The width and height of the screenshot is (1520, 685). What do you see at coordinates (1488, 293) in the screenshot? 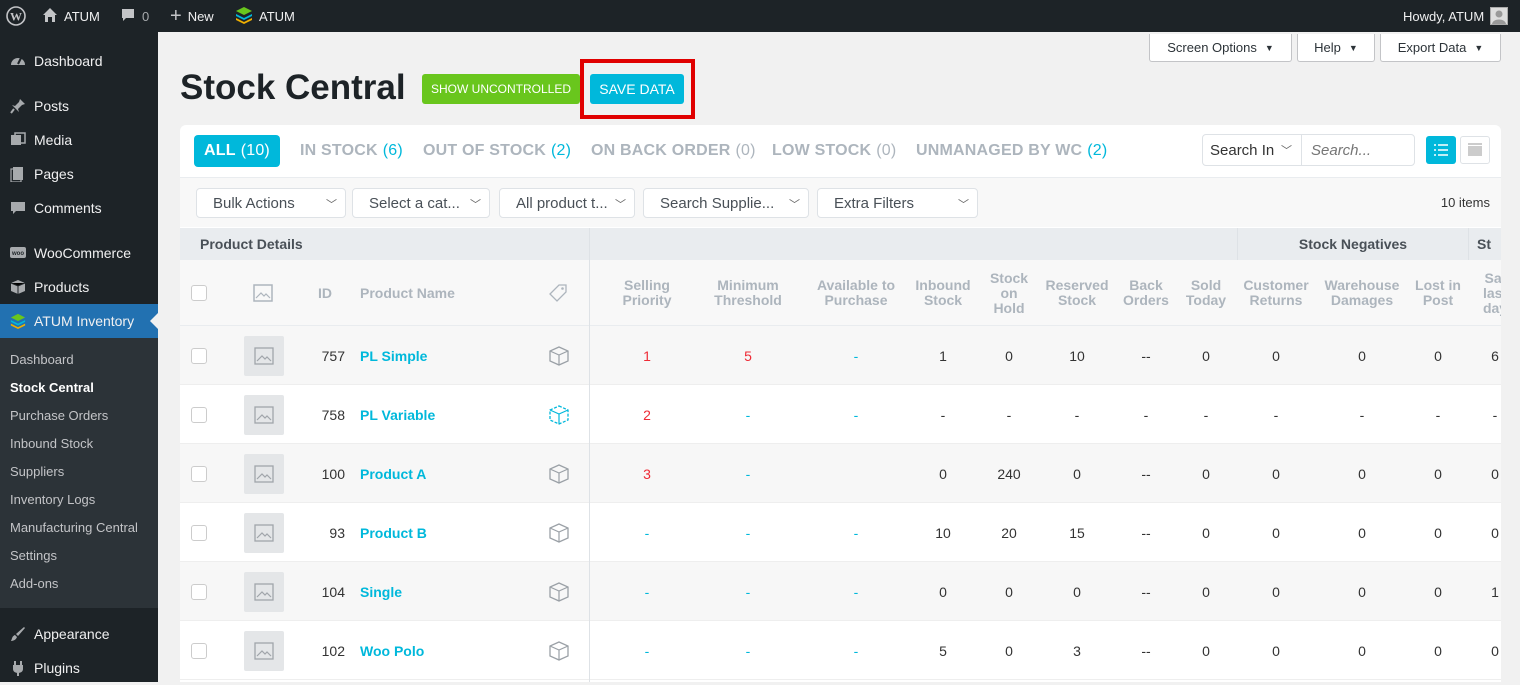
I see `column-header: Sal last day` at bounding box center [1488, 293].